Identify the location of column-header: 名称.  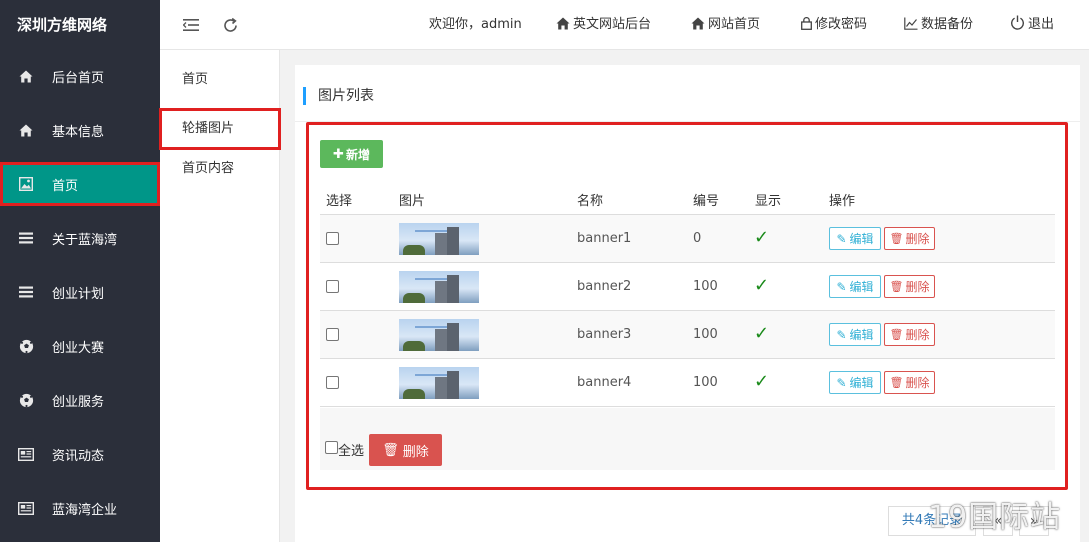
(590, 201).